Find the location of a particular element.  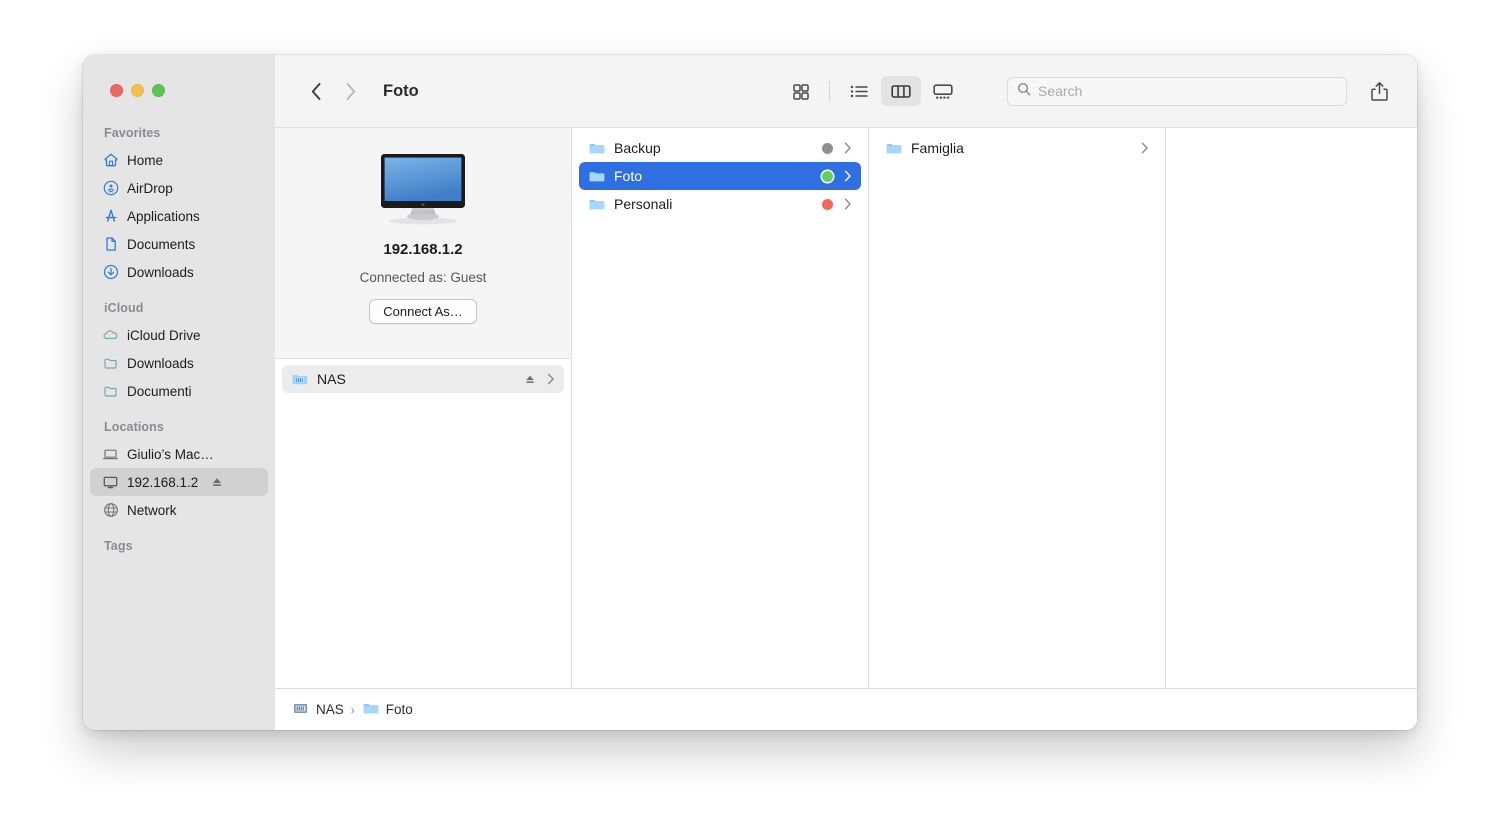

connection-status: Connected as: Guest is located at coordinates (423, 277).